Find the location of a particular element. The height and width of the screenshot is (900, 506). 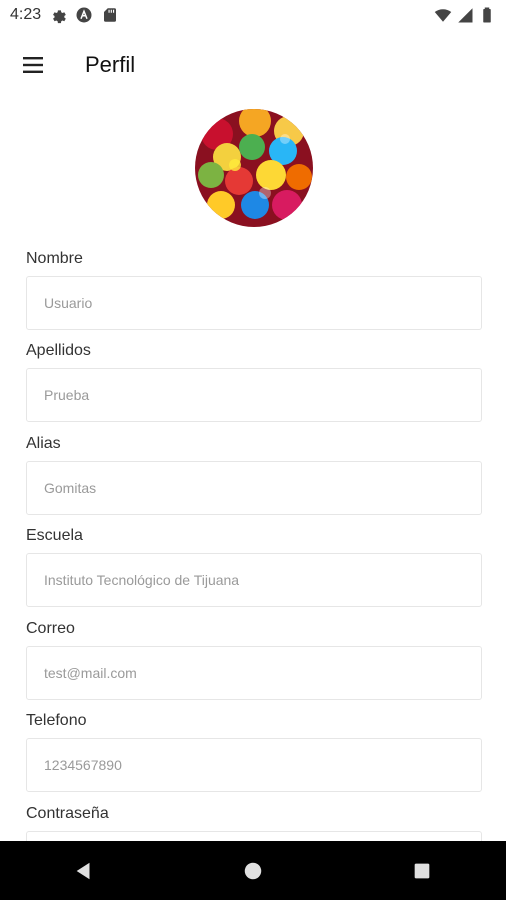

field-label: Correo is located at coordinates (50, 628).